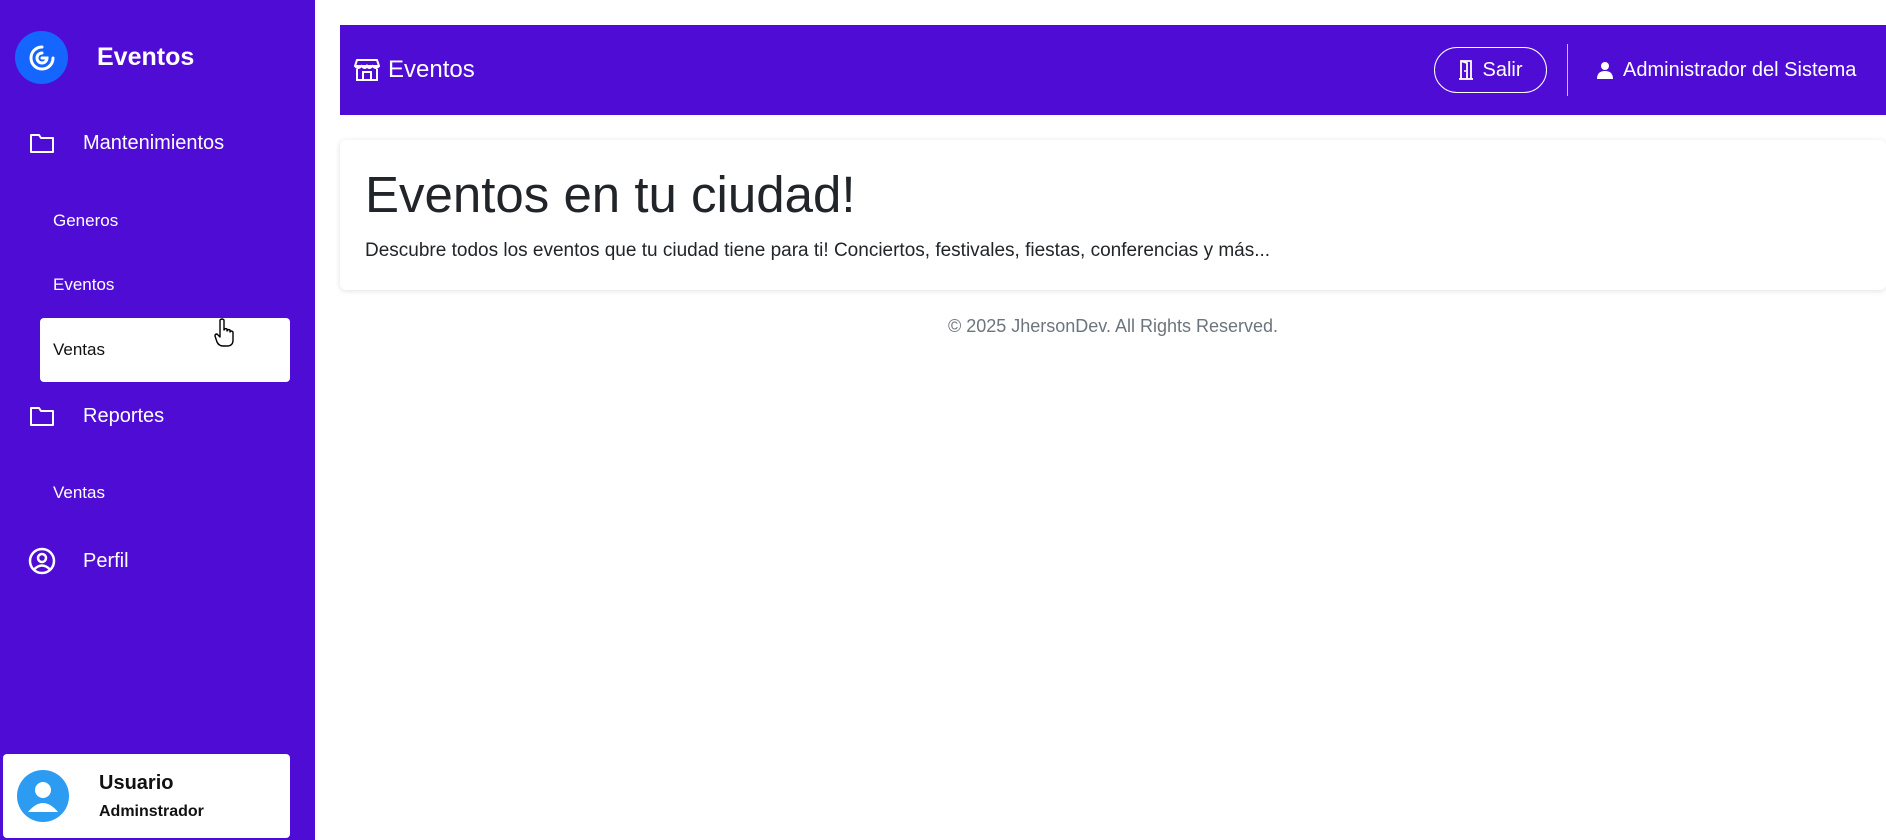 This screenshot has height=840, width=1886. What do you see at coordinates (146, 57) in the screenshot?
I see `brand-name: Eventos` at bounding box center [146, 57].